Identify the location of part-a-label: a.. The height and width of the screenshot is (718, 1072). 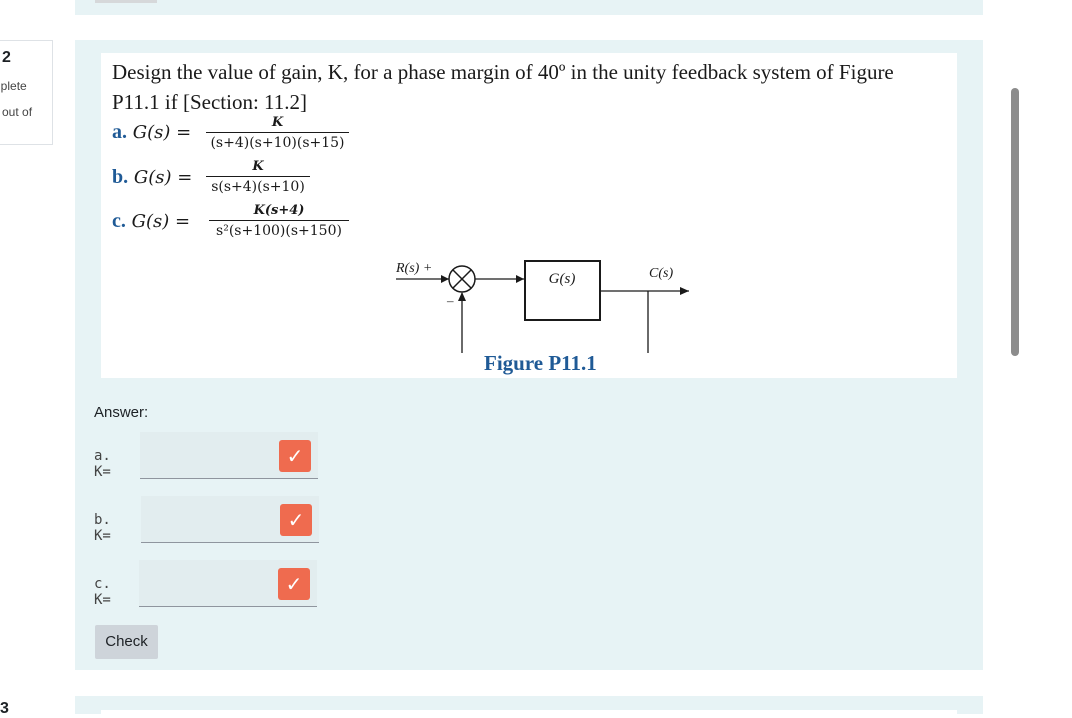
(119, 132).